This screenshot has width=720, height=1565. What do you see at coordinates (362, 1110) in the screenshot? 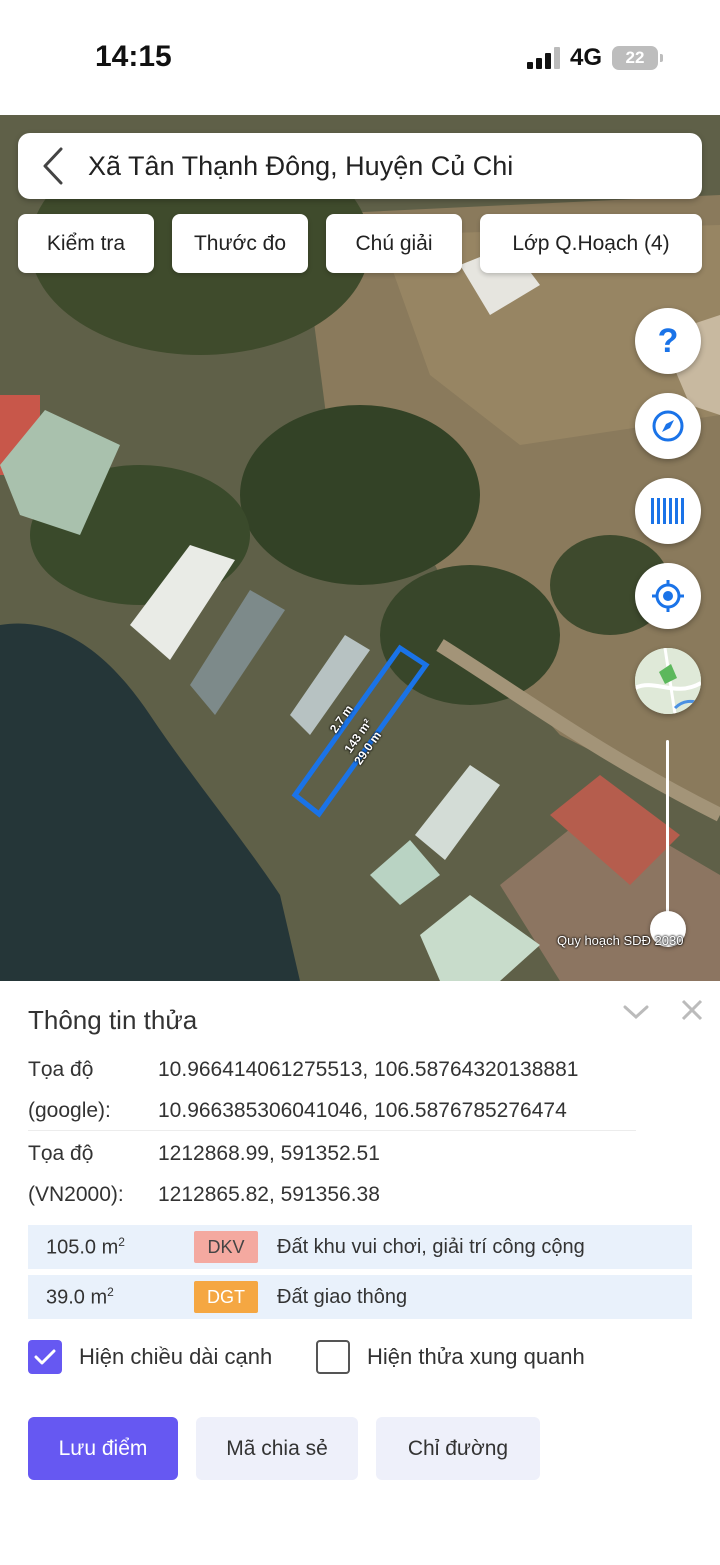
I see `coord-google-value-2: 10.966385306041046, 106.5876785276474` at bounding box center [362, 1110].